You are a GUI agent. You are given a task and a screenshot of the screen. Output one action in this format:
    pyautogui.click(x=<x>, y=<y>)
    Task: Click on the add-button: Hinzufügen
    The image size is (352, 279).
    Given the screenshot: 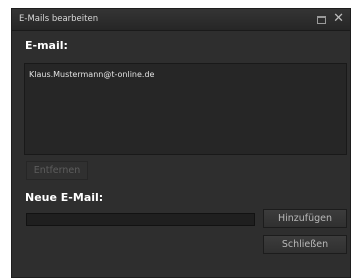 What is the action you would take?
    pyautogui.click(x=305, y=218)
    